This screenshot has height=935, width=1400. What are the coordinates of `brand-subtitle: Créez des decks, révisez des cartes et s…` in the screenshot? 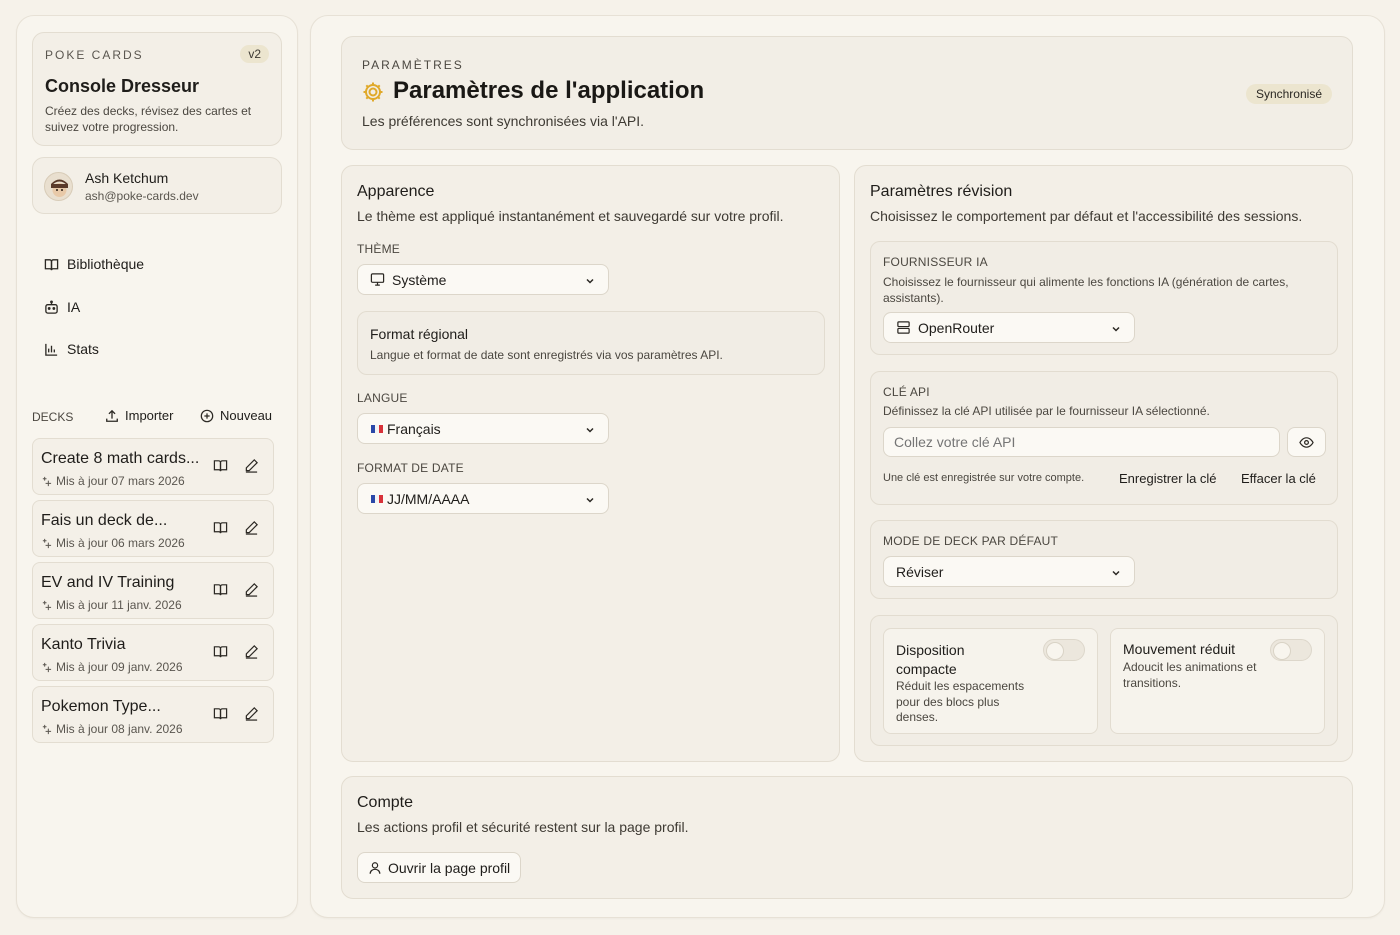 It's located at (148, 119).